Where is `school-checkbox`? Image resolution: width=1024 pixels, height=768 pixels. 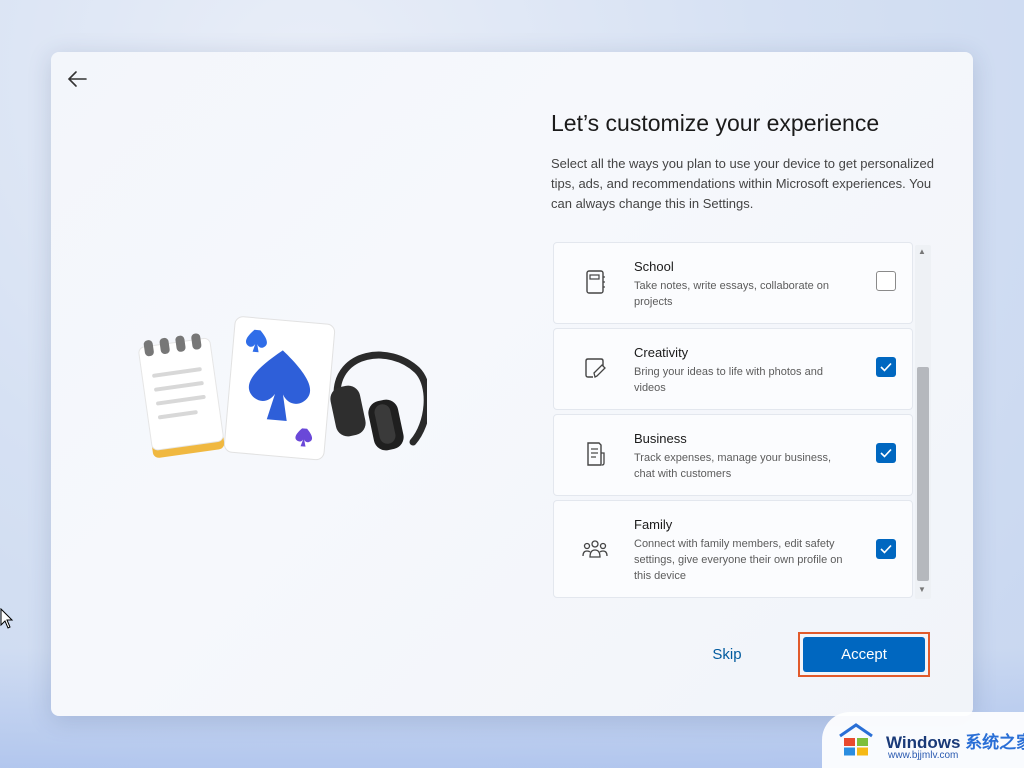
school-checkbox is located at coordinates (886, 281).